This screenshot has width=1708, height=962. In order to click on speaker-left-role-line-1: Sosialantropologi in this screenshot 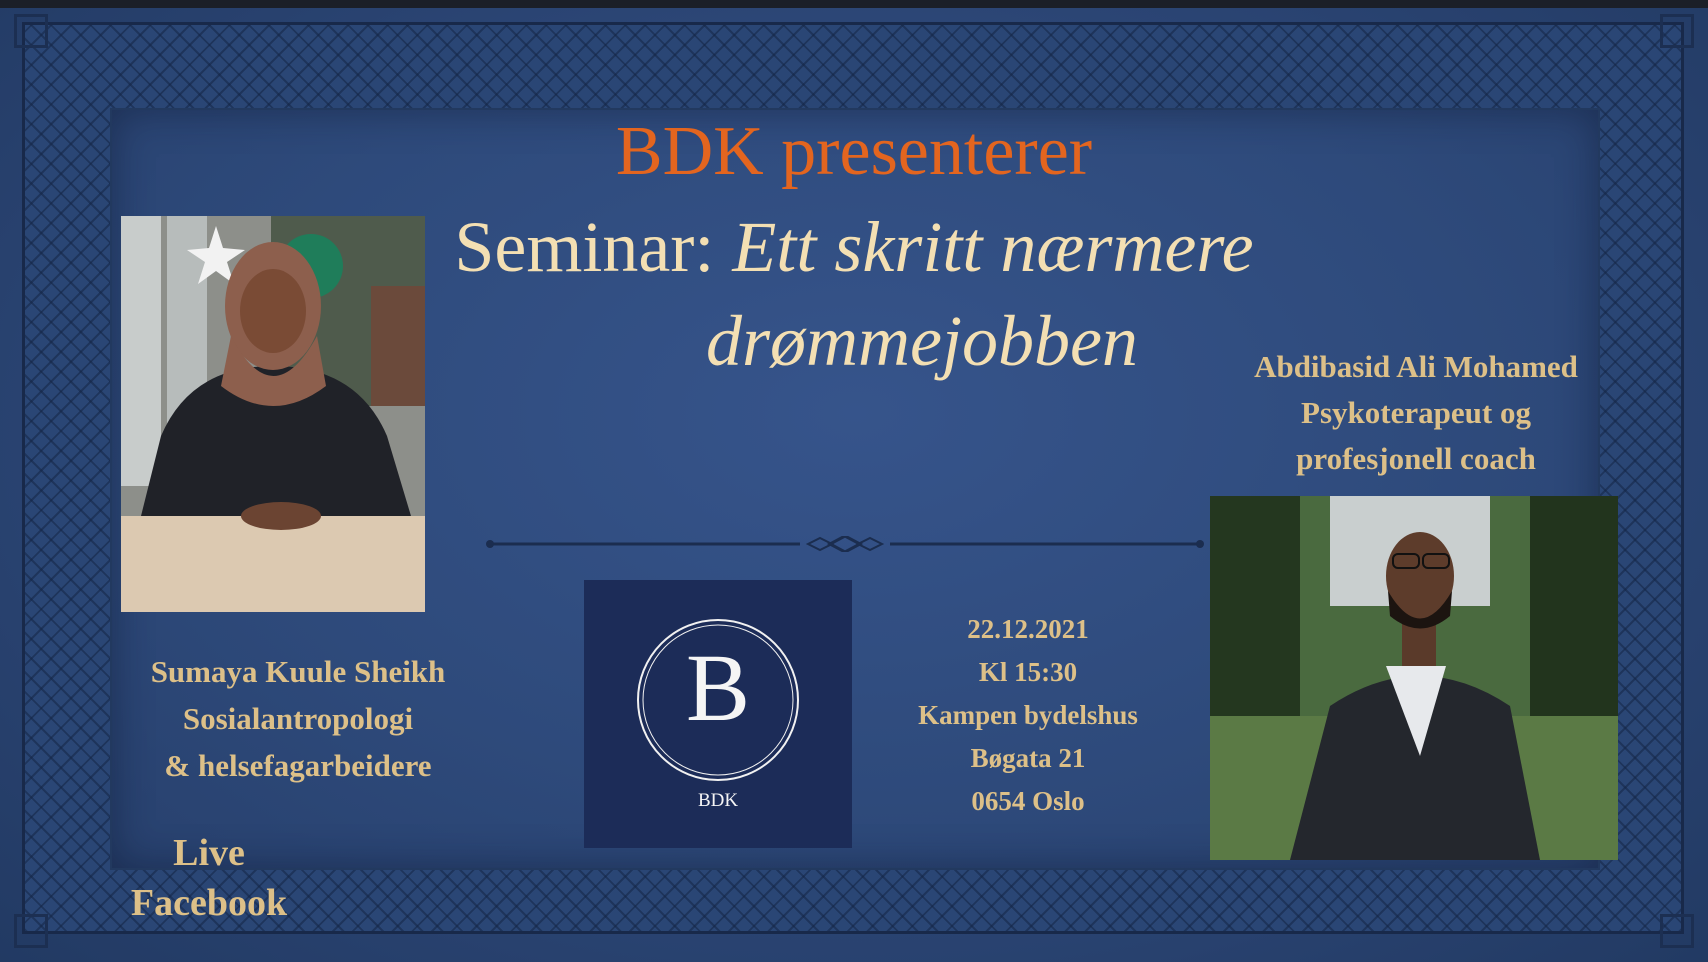, I will do `click(298, 718)`.